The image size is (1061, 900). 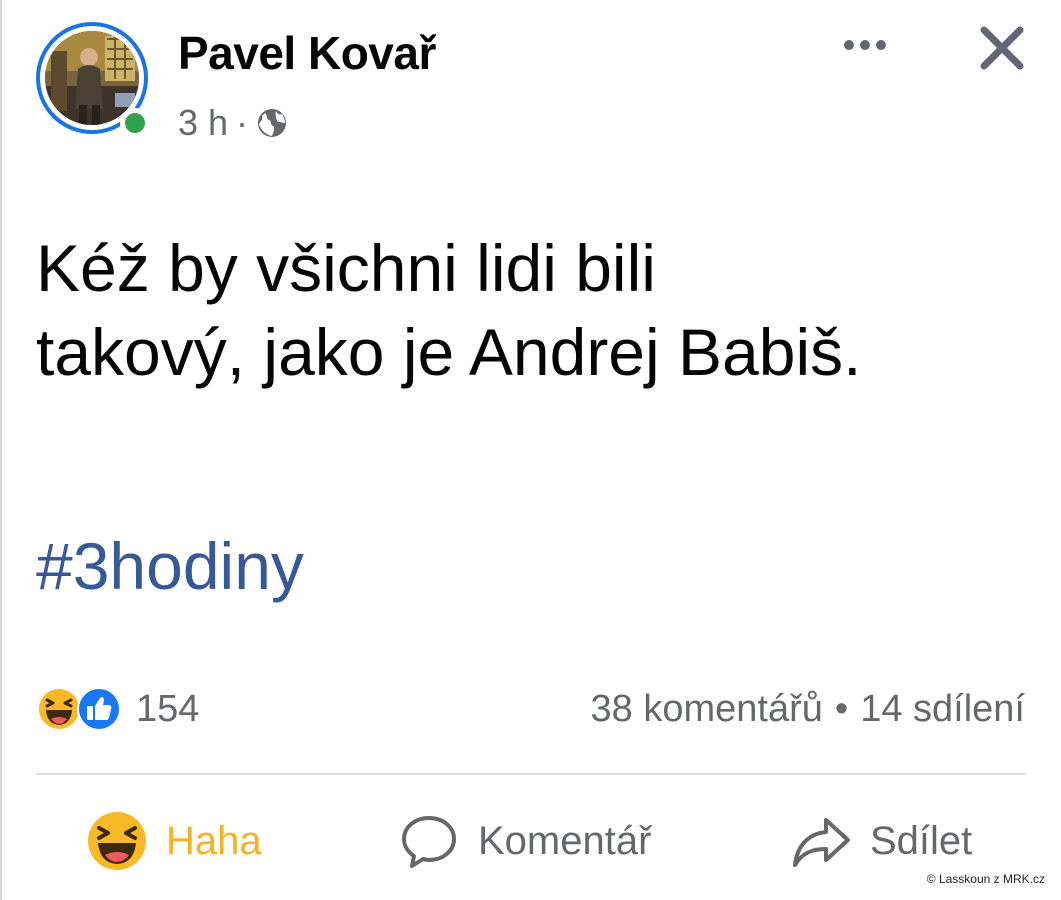 What do you see at coordinates (985, 879) in the screenshot?
I see `watermark: © Lasskoun z MRK.cz` at bounding box center [985, 879].